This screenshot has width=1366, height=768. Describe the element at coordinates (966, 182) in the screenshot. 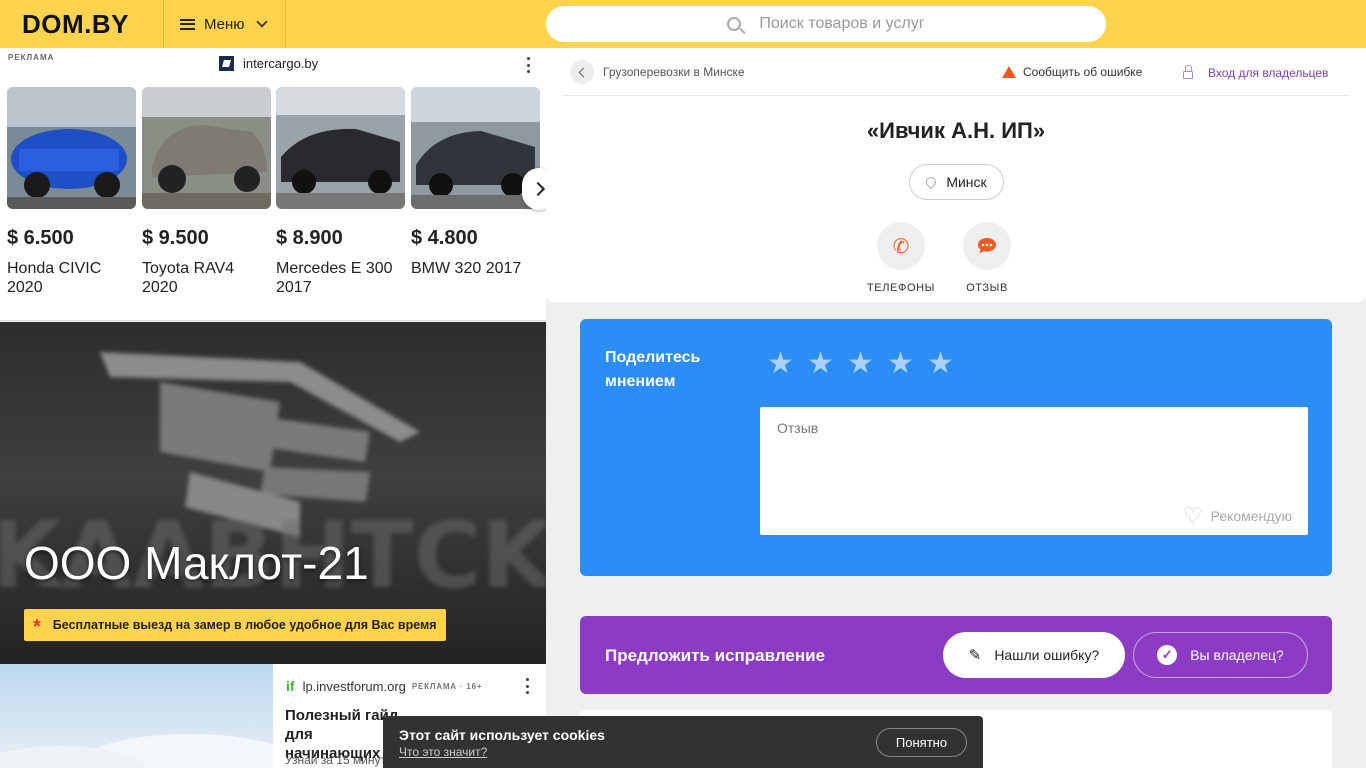

I see `city-label: Минск` at that location.